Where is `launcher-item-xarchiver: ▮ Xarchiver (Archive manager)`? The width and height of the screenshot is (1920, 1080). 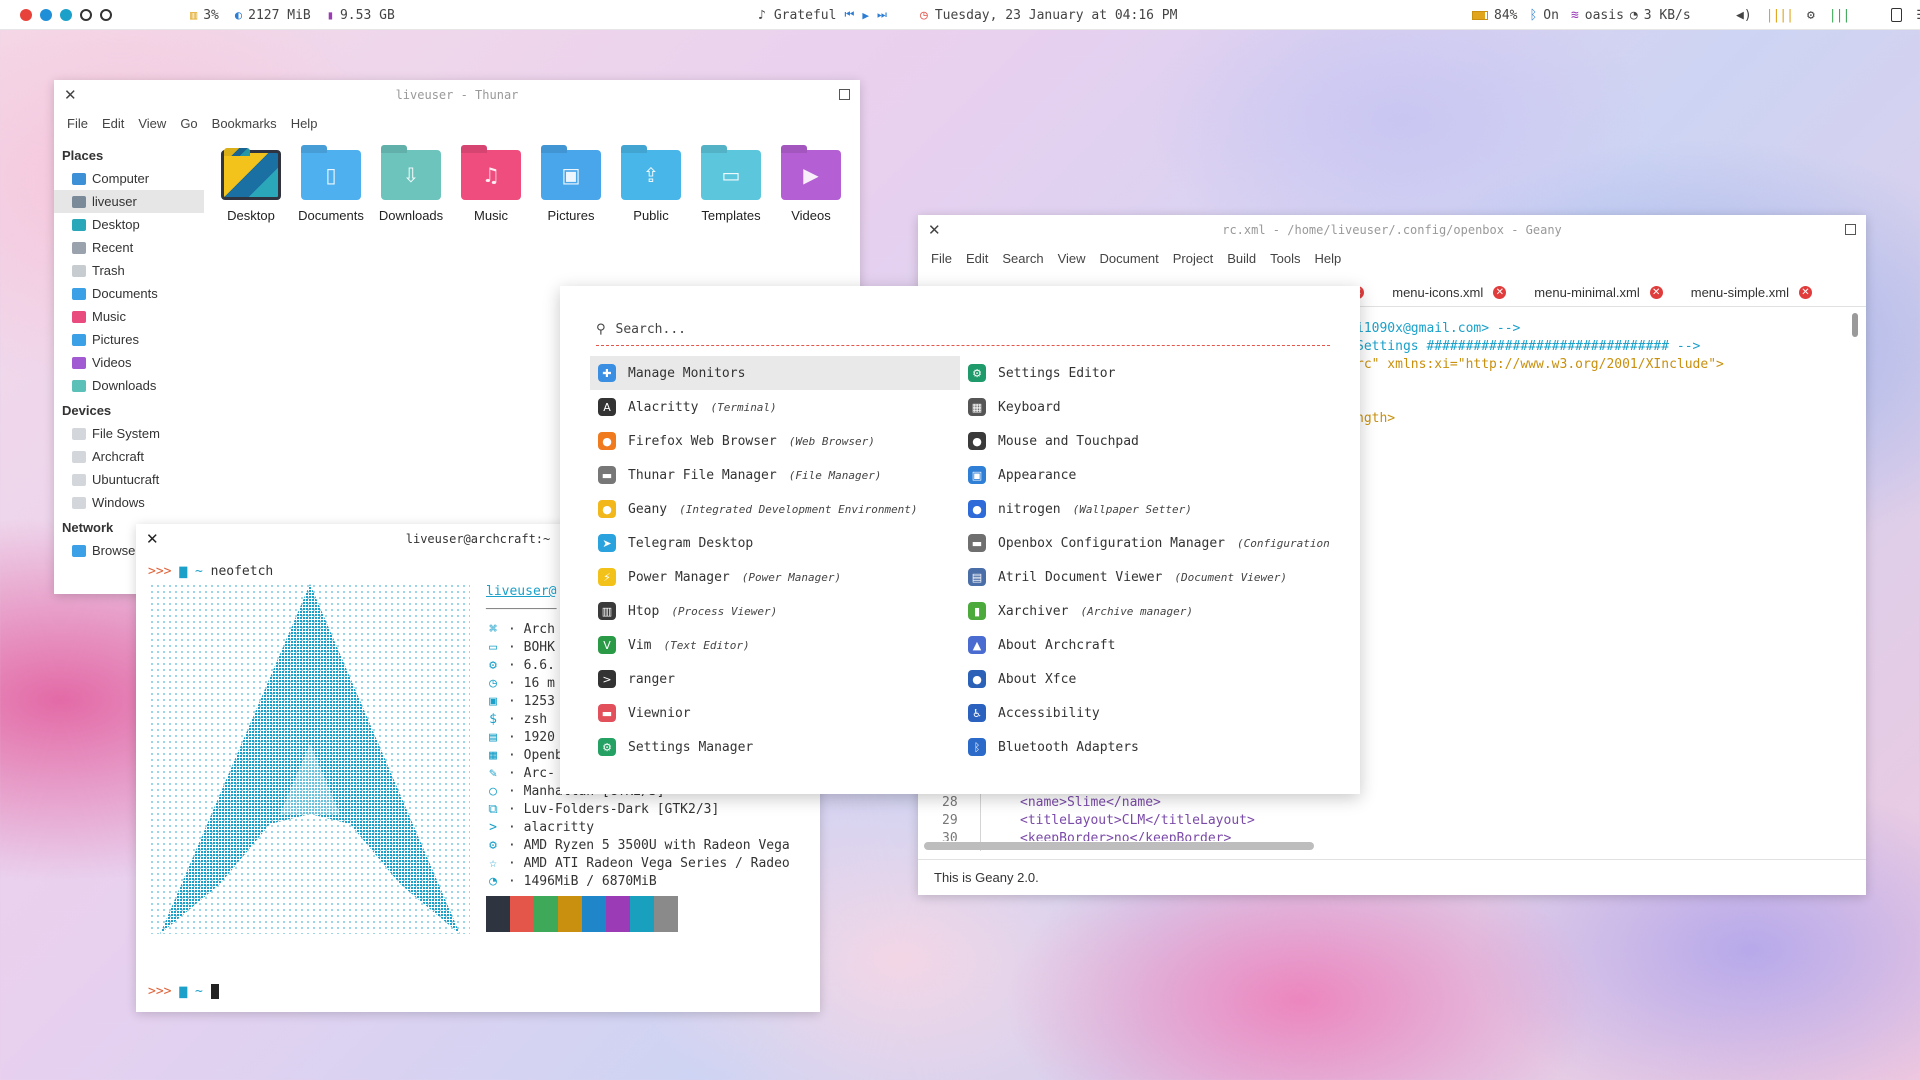
launcher-item-xarchiver: ▮ Xarchiver (Archive manager) is located at coordinates (1145, 611).